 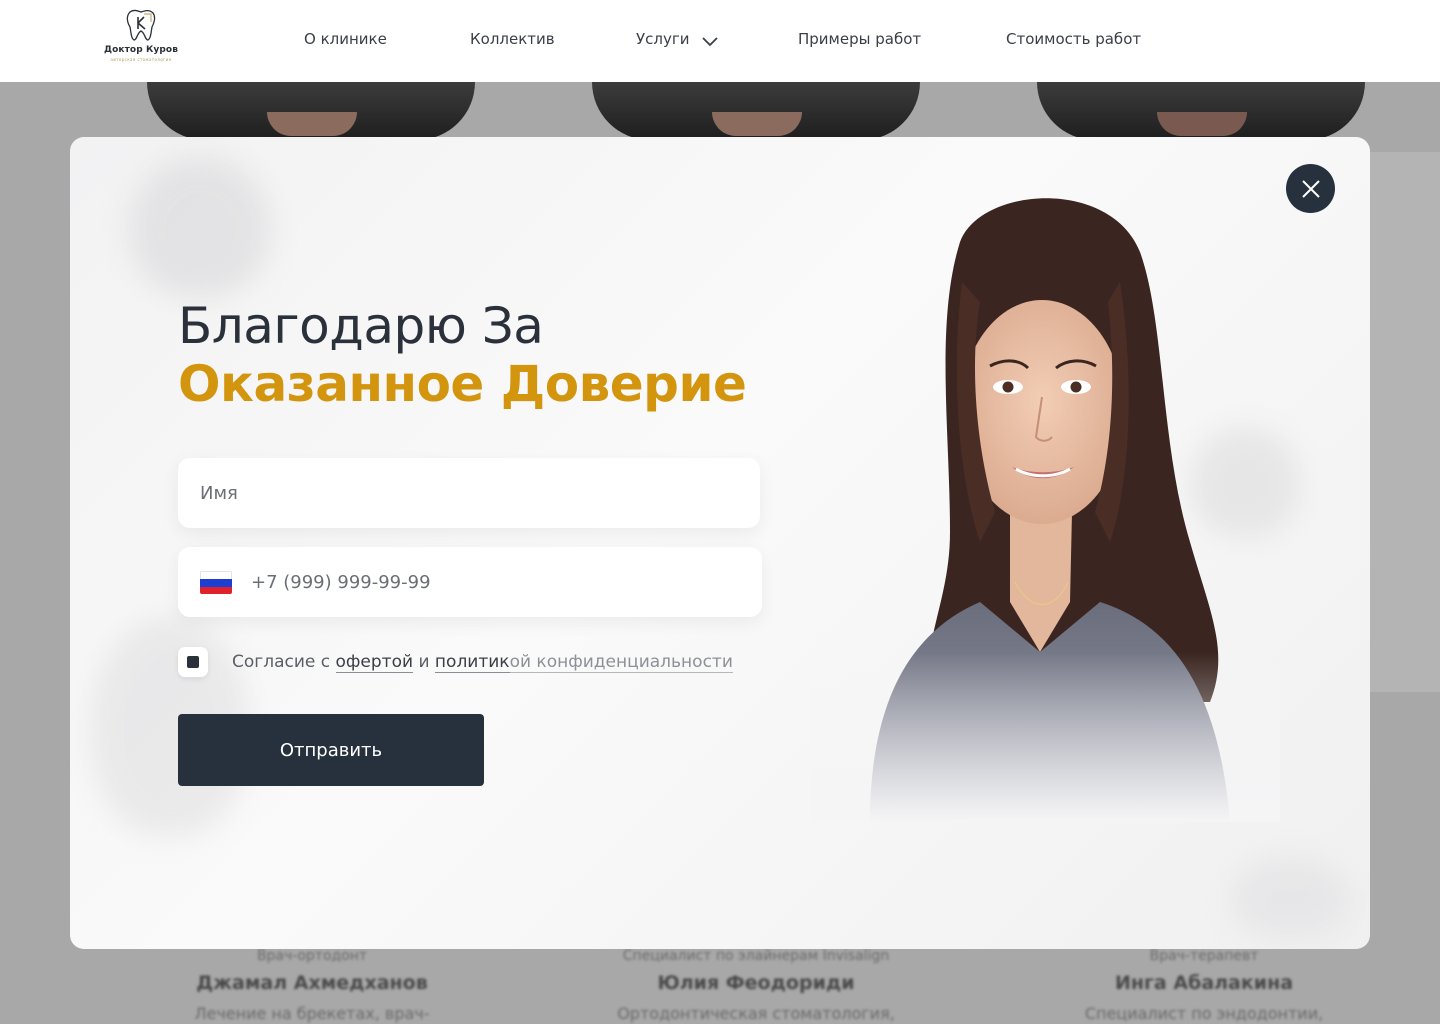 What do you see at coordinates (756, 983) in the screenshot?
I see `doctor-name-2: Юлия Феодориди` at bounding box center [756, 983].